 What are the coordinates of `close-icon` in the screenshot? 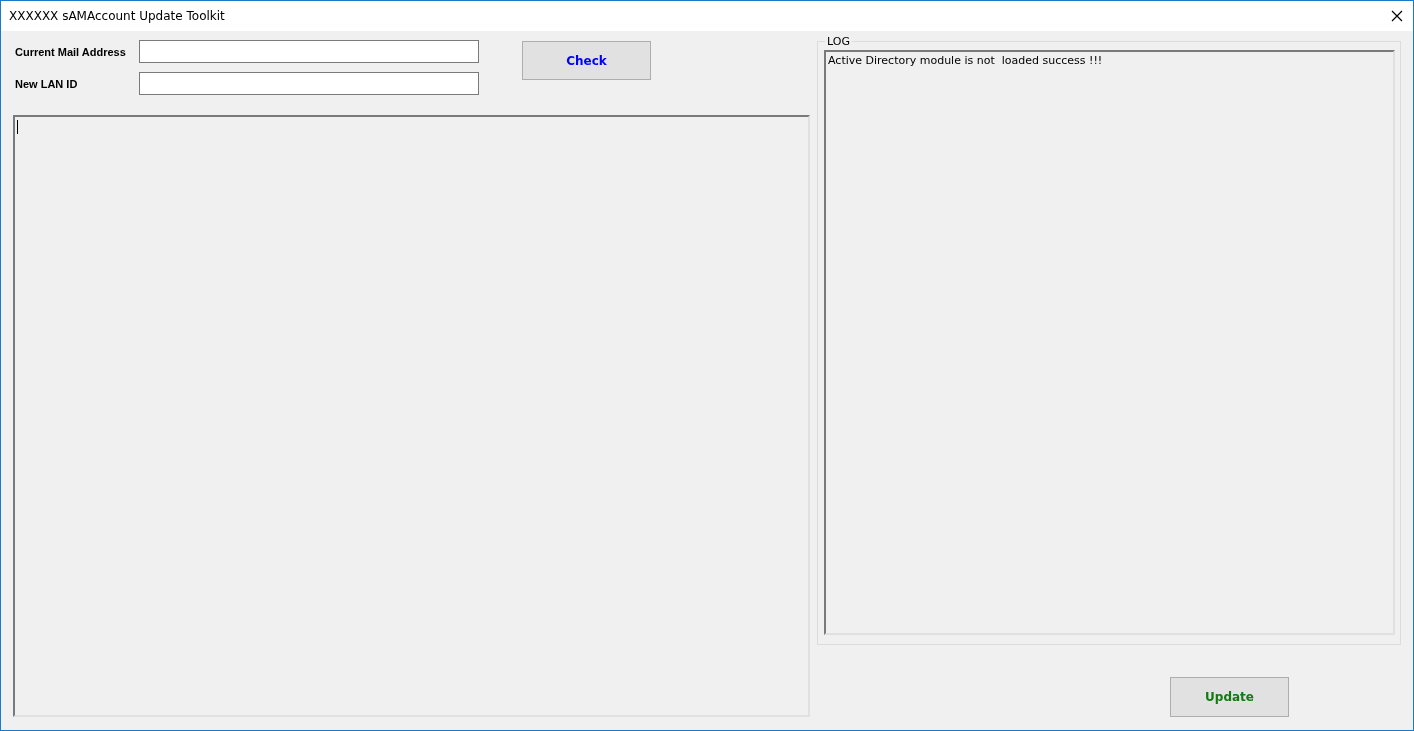 It's located at (1397, 16).